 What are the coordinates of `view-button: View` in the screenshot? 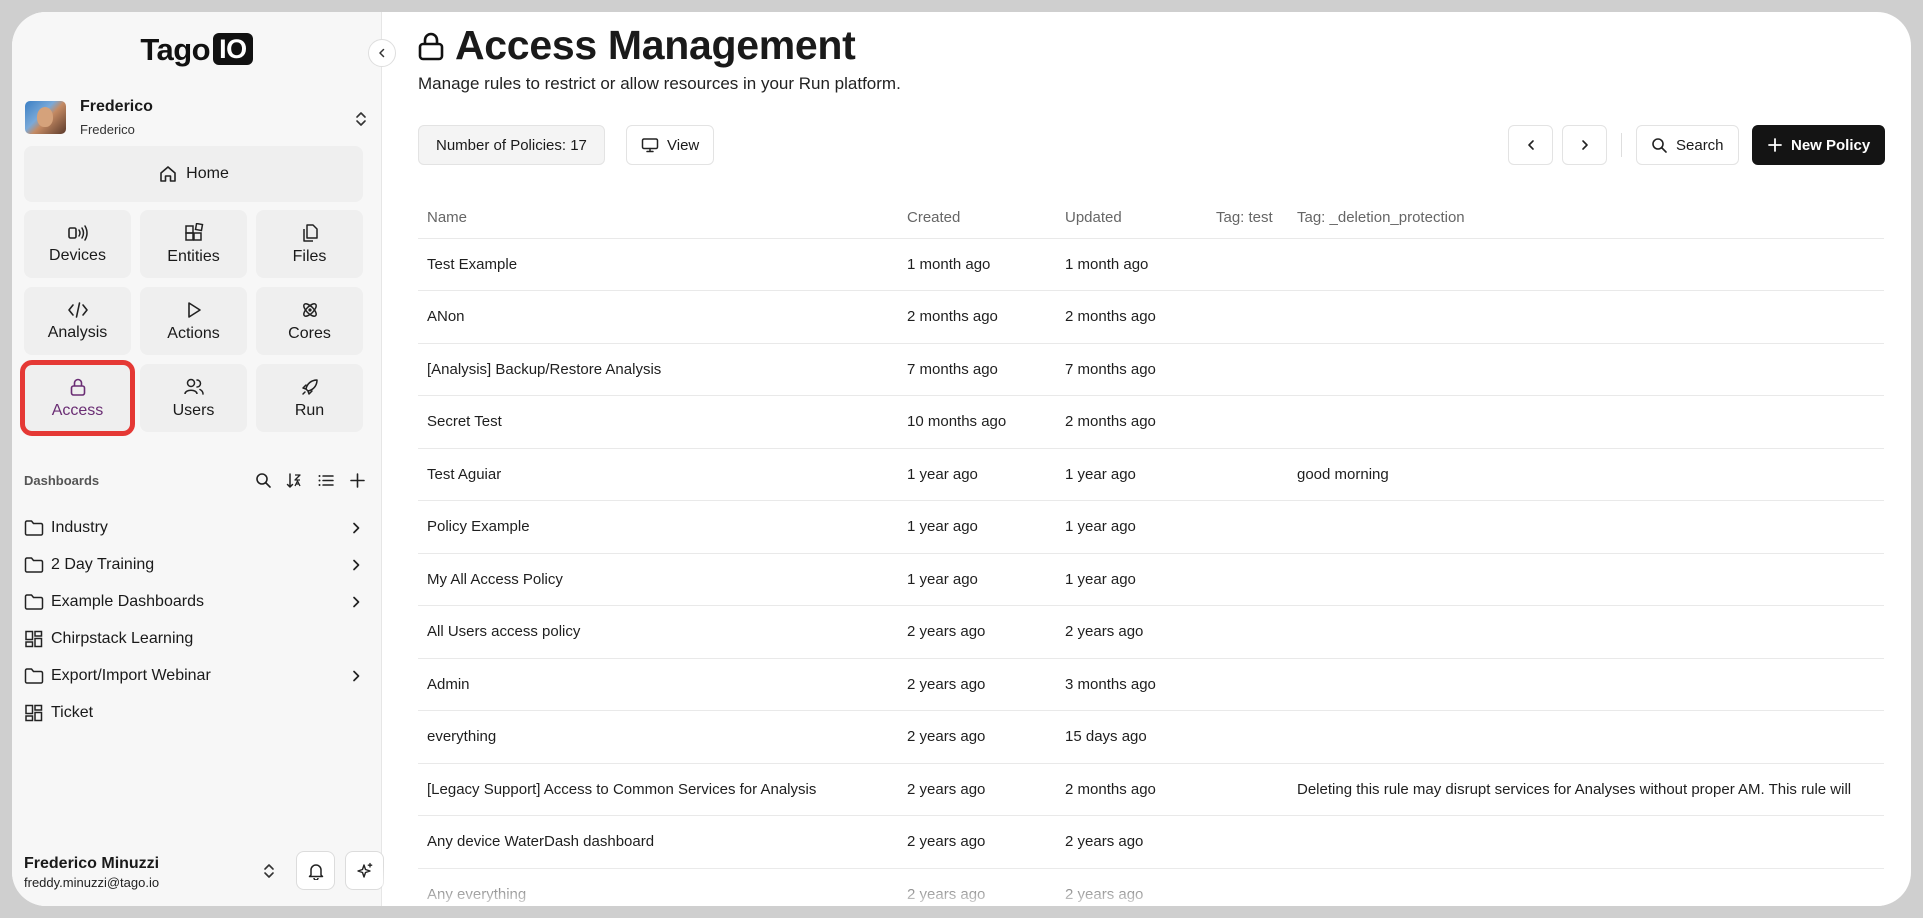 It's located at (670, 145).